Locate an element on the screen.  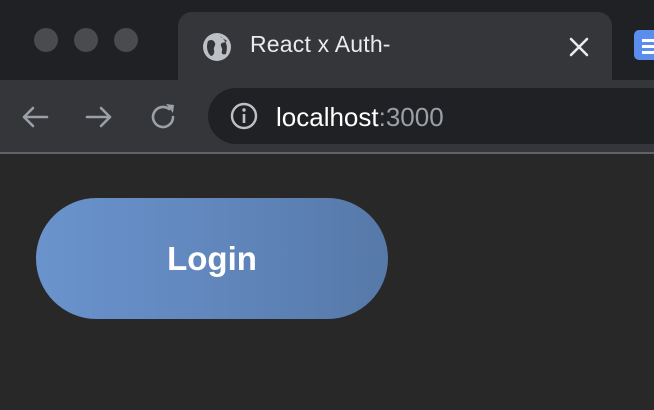
reload-icon is located at coordinates (163, 117).